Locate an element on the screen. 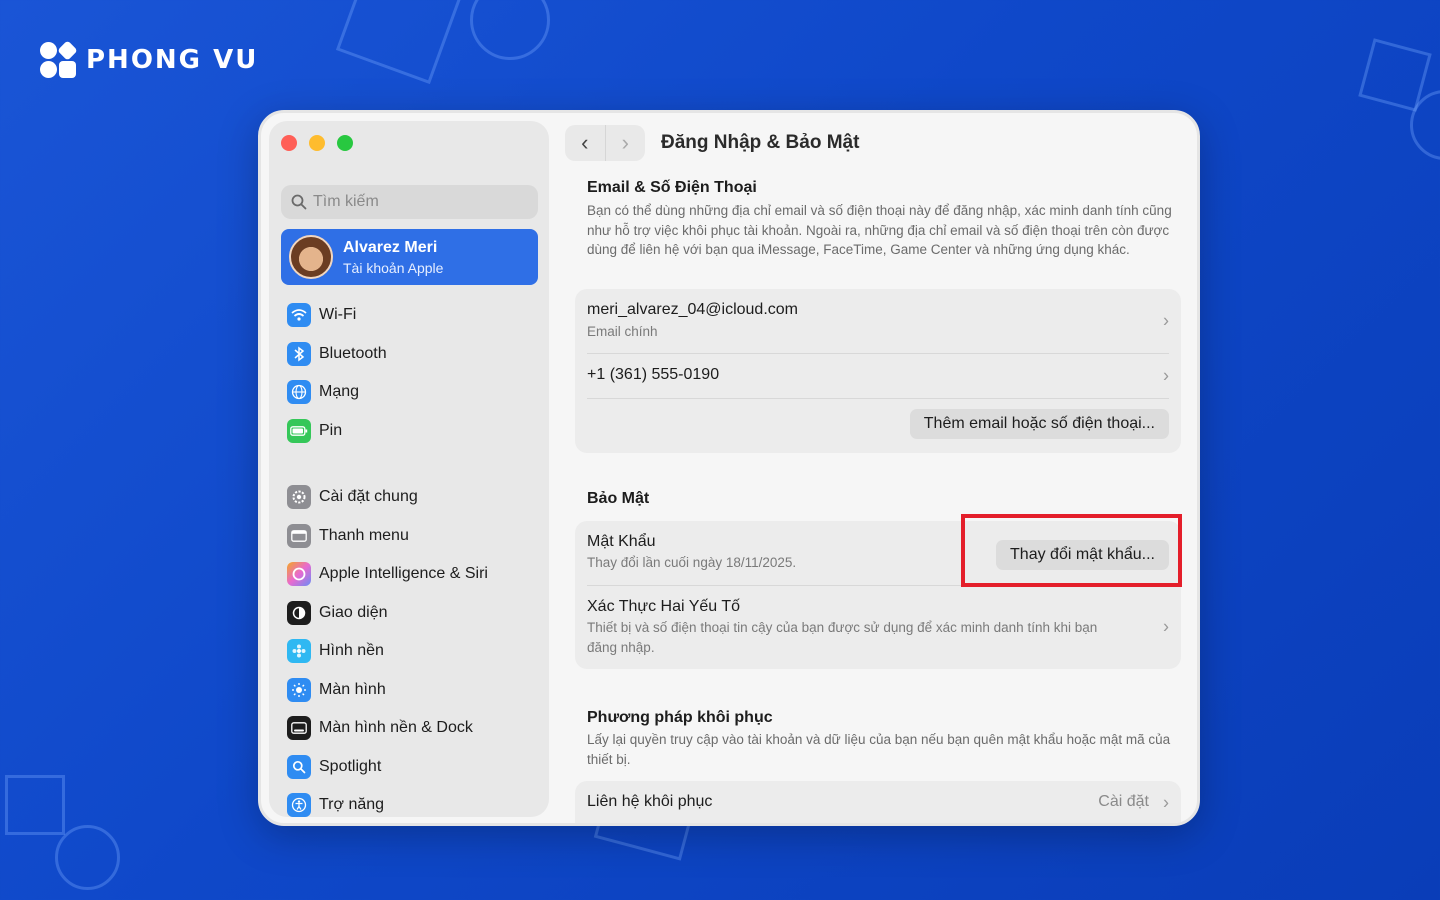  search-icon is located at coordinates (299, 202).